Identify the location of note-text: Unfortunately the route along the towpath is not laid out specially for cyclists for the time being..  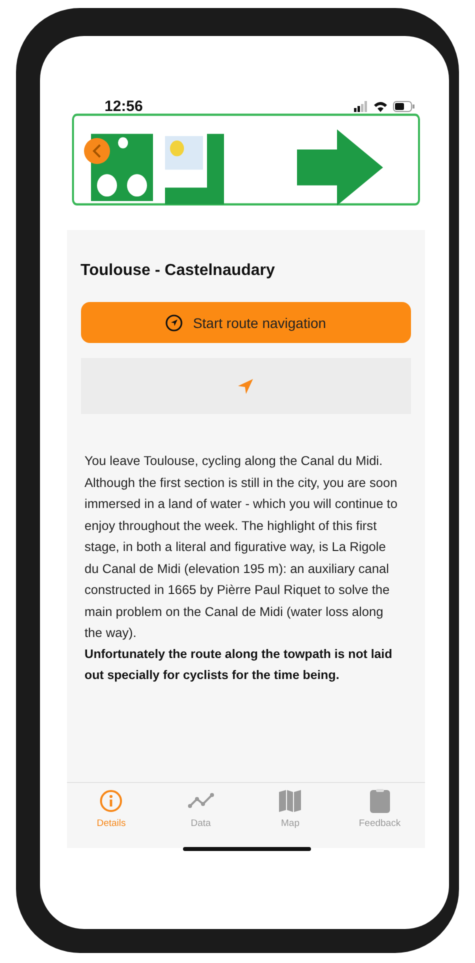
(239, 665).